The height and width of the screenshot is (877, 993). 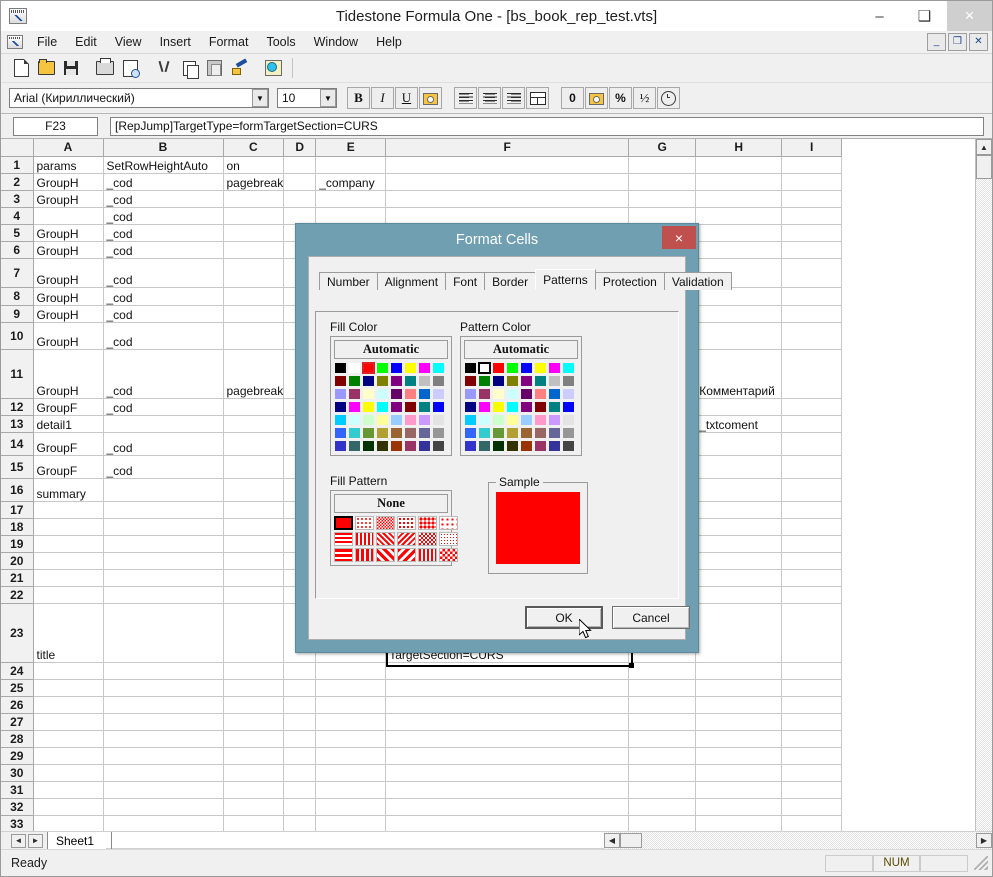 I want to click on cell-D1, so click(x=300, y=165).